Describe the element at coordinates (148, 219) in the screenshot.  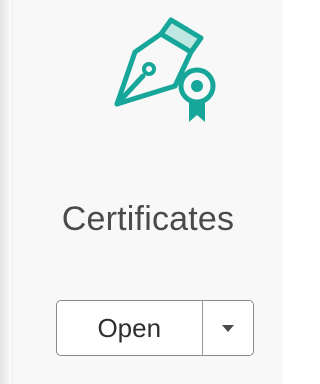
I see `tool-title: Certificates` at that location.